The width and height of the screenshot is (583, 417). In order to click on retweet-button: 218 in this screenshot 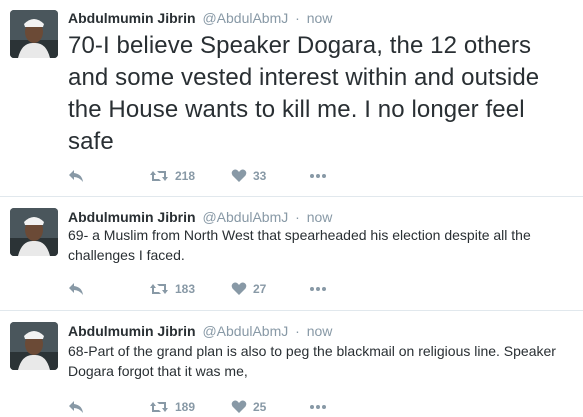, I will do `click(172, 176)`.